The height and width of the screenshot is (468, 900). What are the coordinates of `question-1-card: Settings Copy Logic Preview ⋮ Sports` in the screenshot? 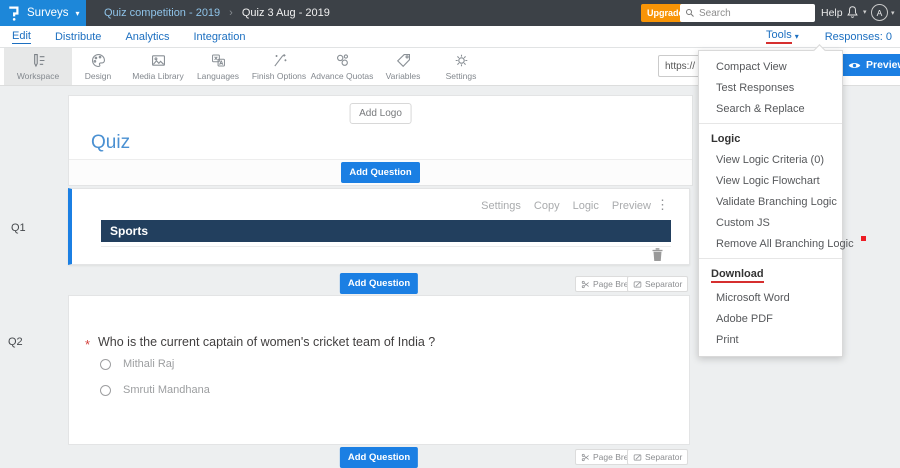 It's located at (379, 226).